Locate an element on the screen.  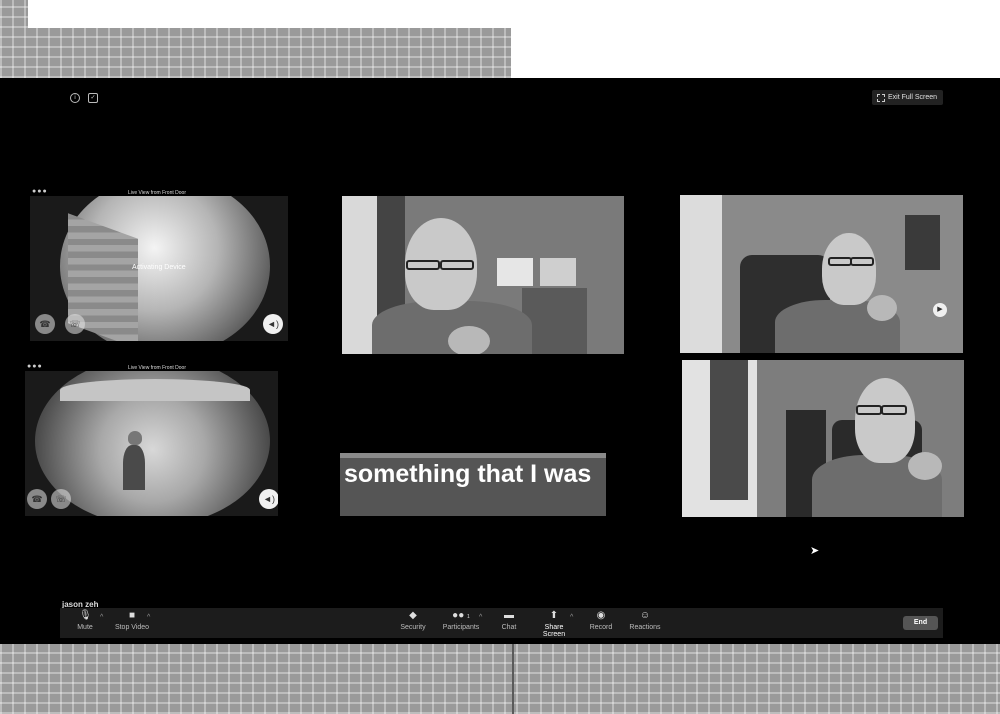
security-button: ◆ Security is located at coordinates (413, 621).